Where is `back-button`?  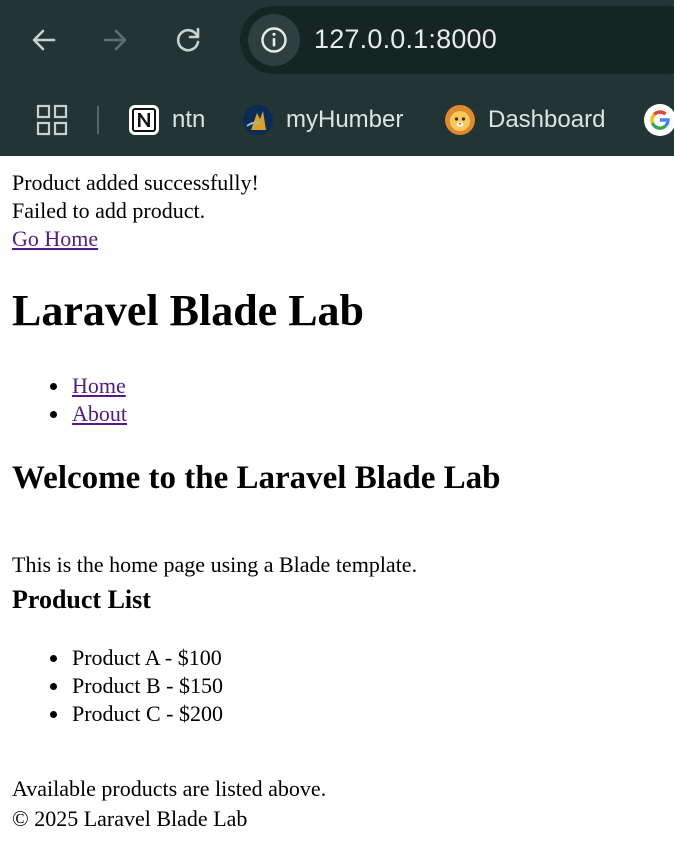 back-button is located at coordinates (44, 40).